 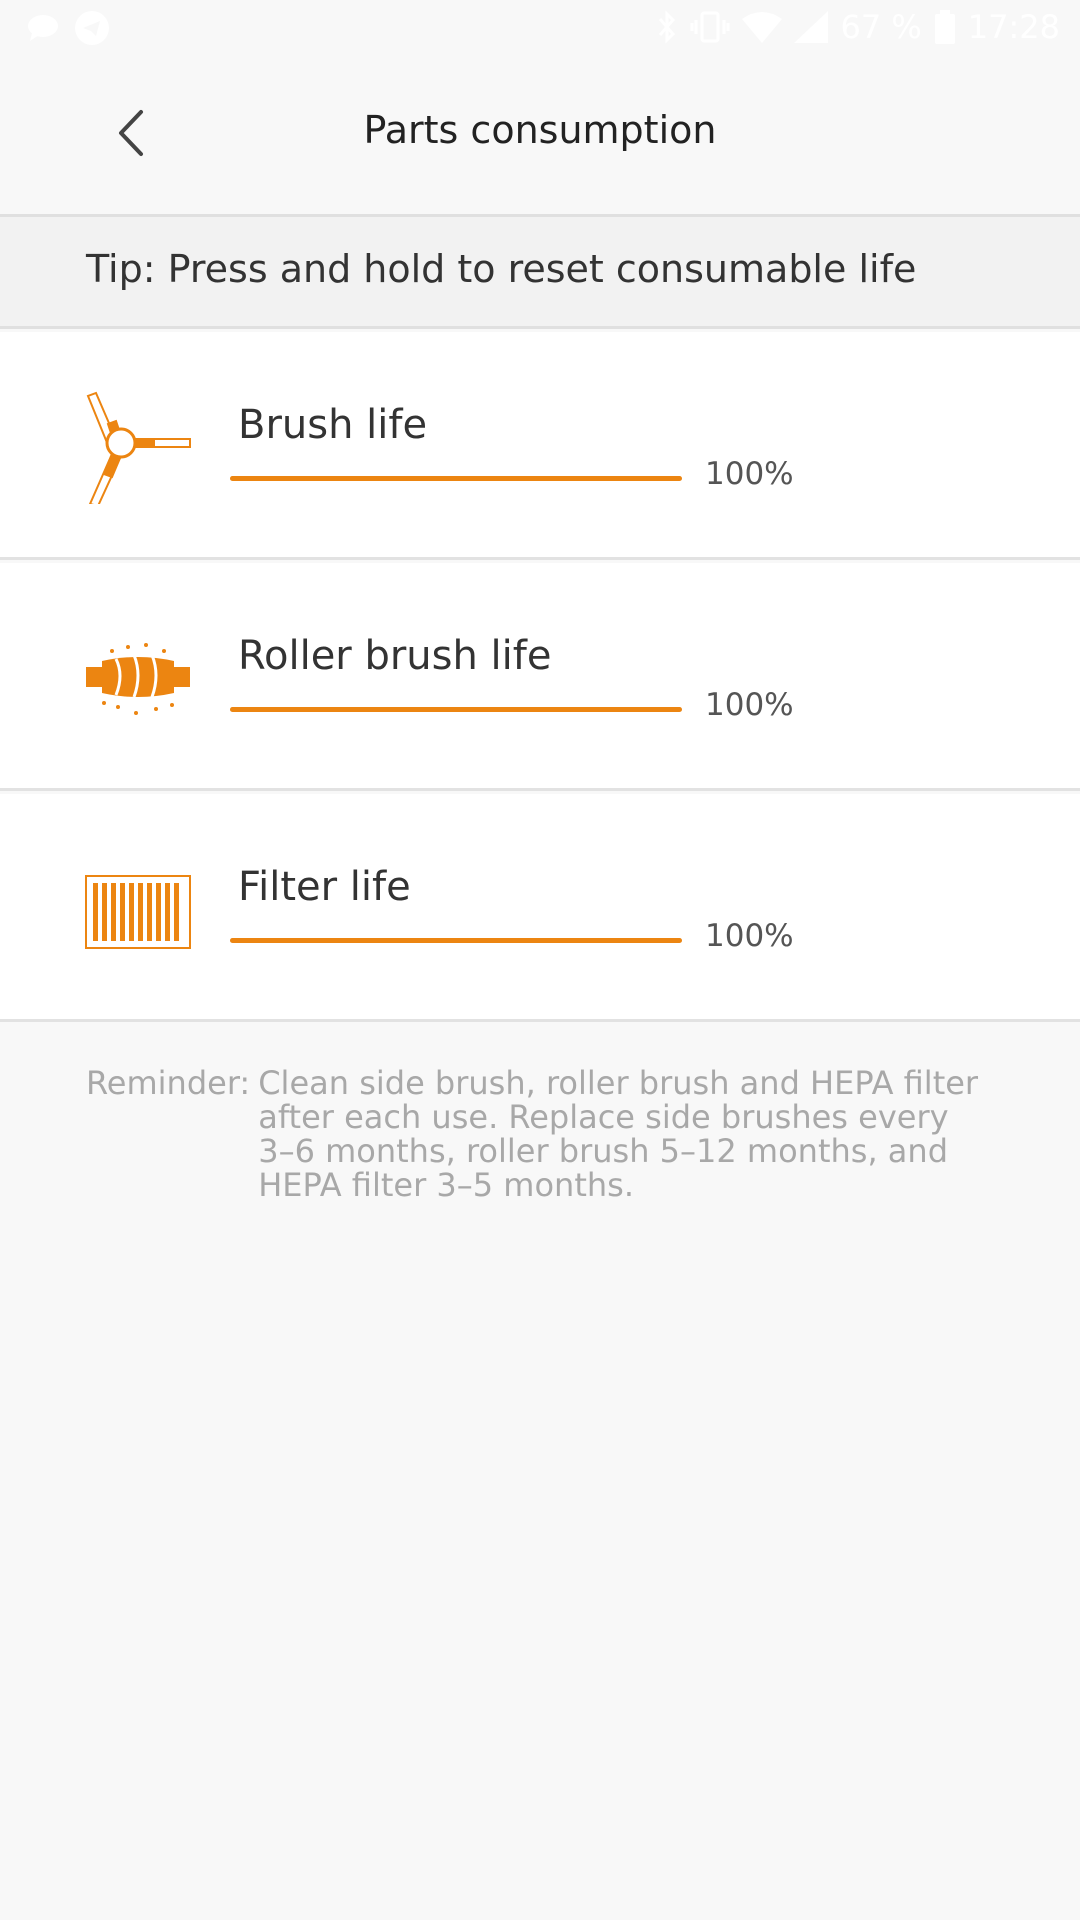 What do you see at coordinates (139, 906) in the screenshot?
I see `filter-icon` at bounding box center [139, 906].